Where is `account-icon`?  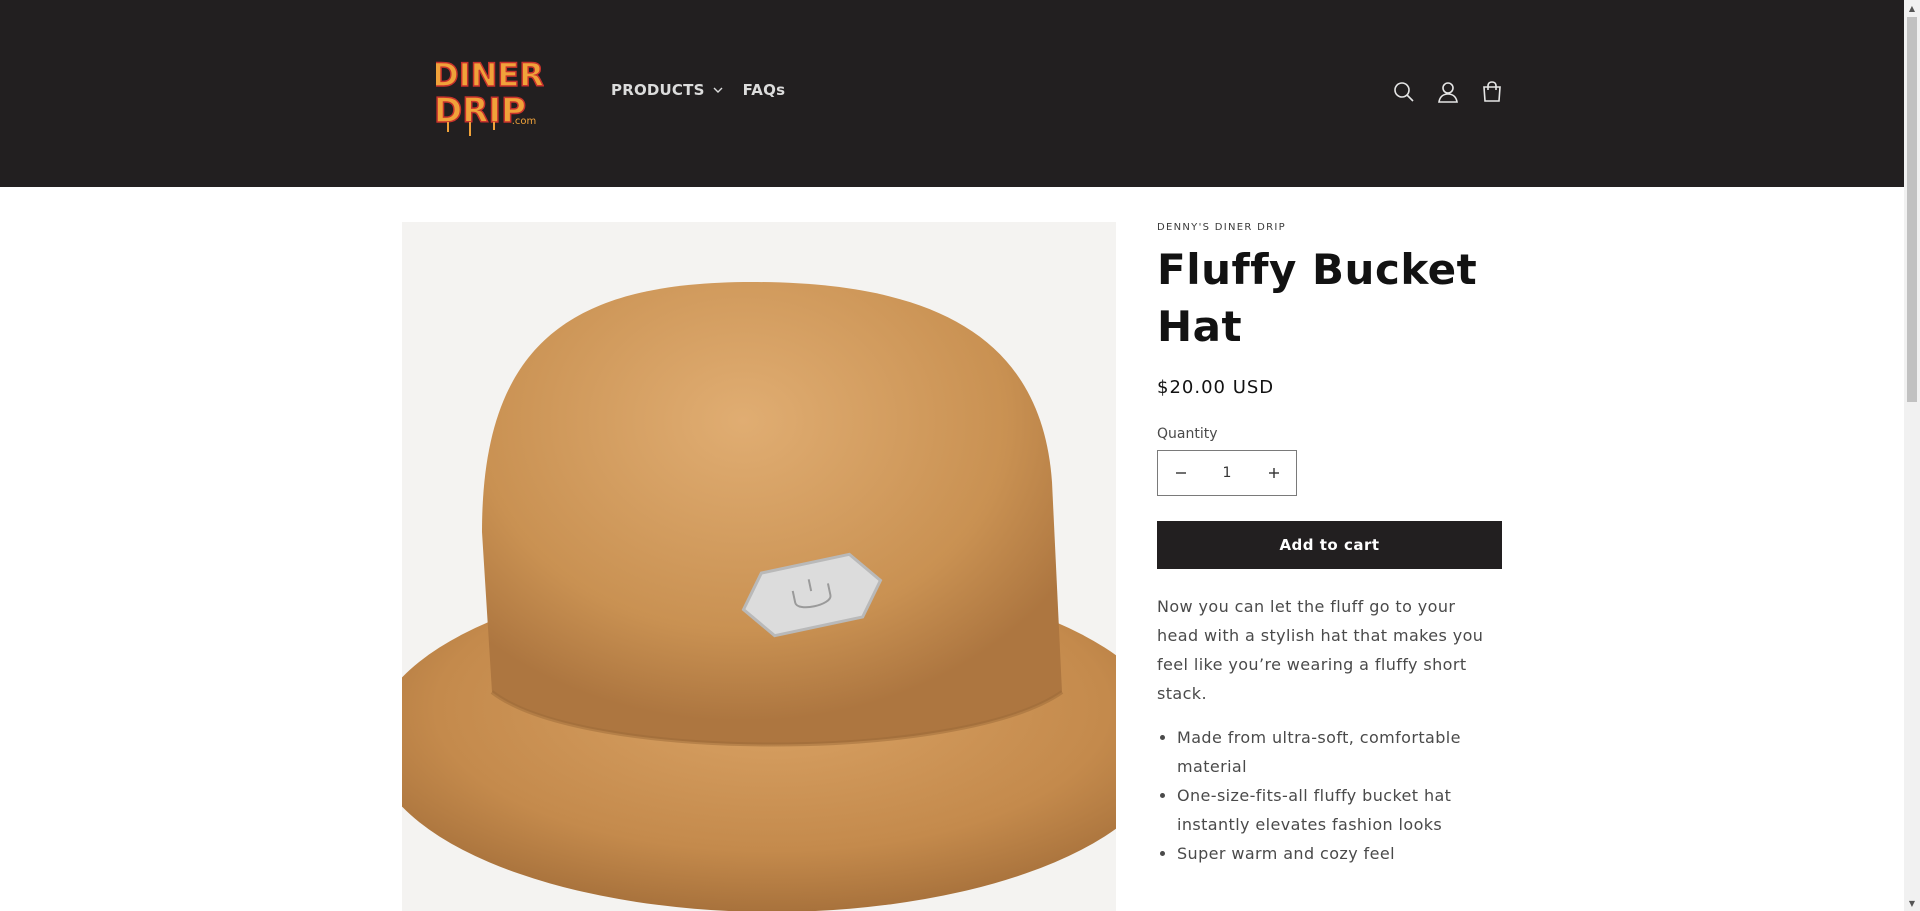
account-icon is located at coordinates (1448, 92).